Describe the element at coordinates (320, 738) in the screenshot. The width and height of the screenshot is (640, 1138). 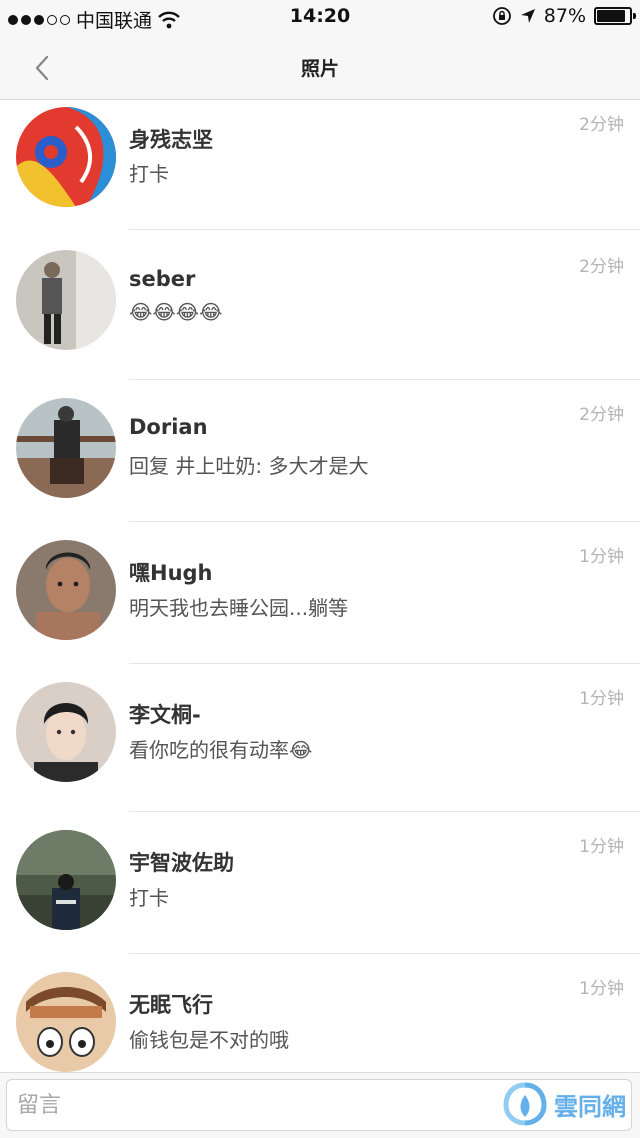
I see `comment-item: 李文桐- 看你吃的很有动率😂 1分钟` at that location.